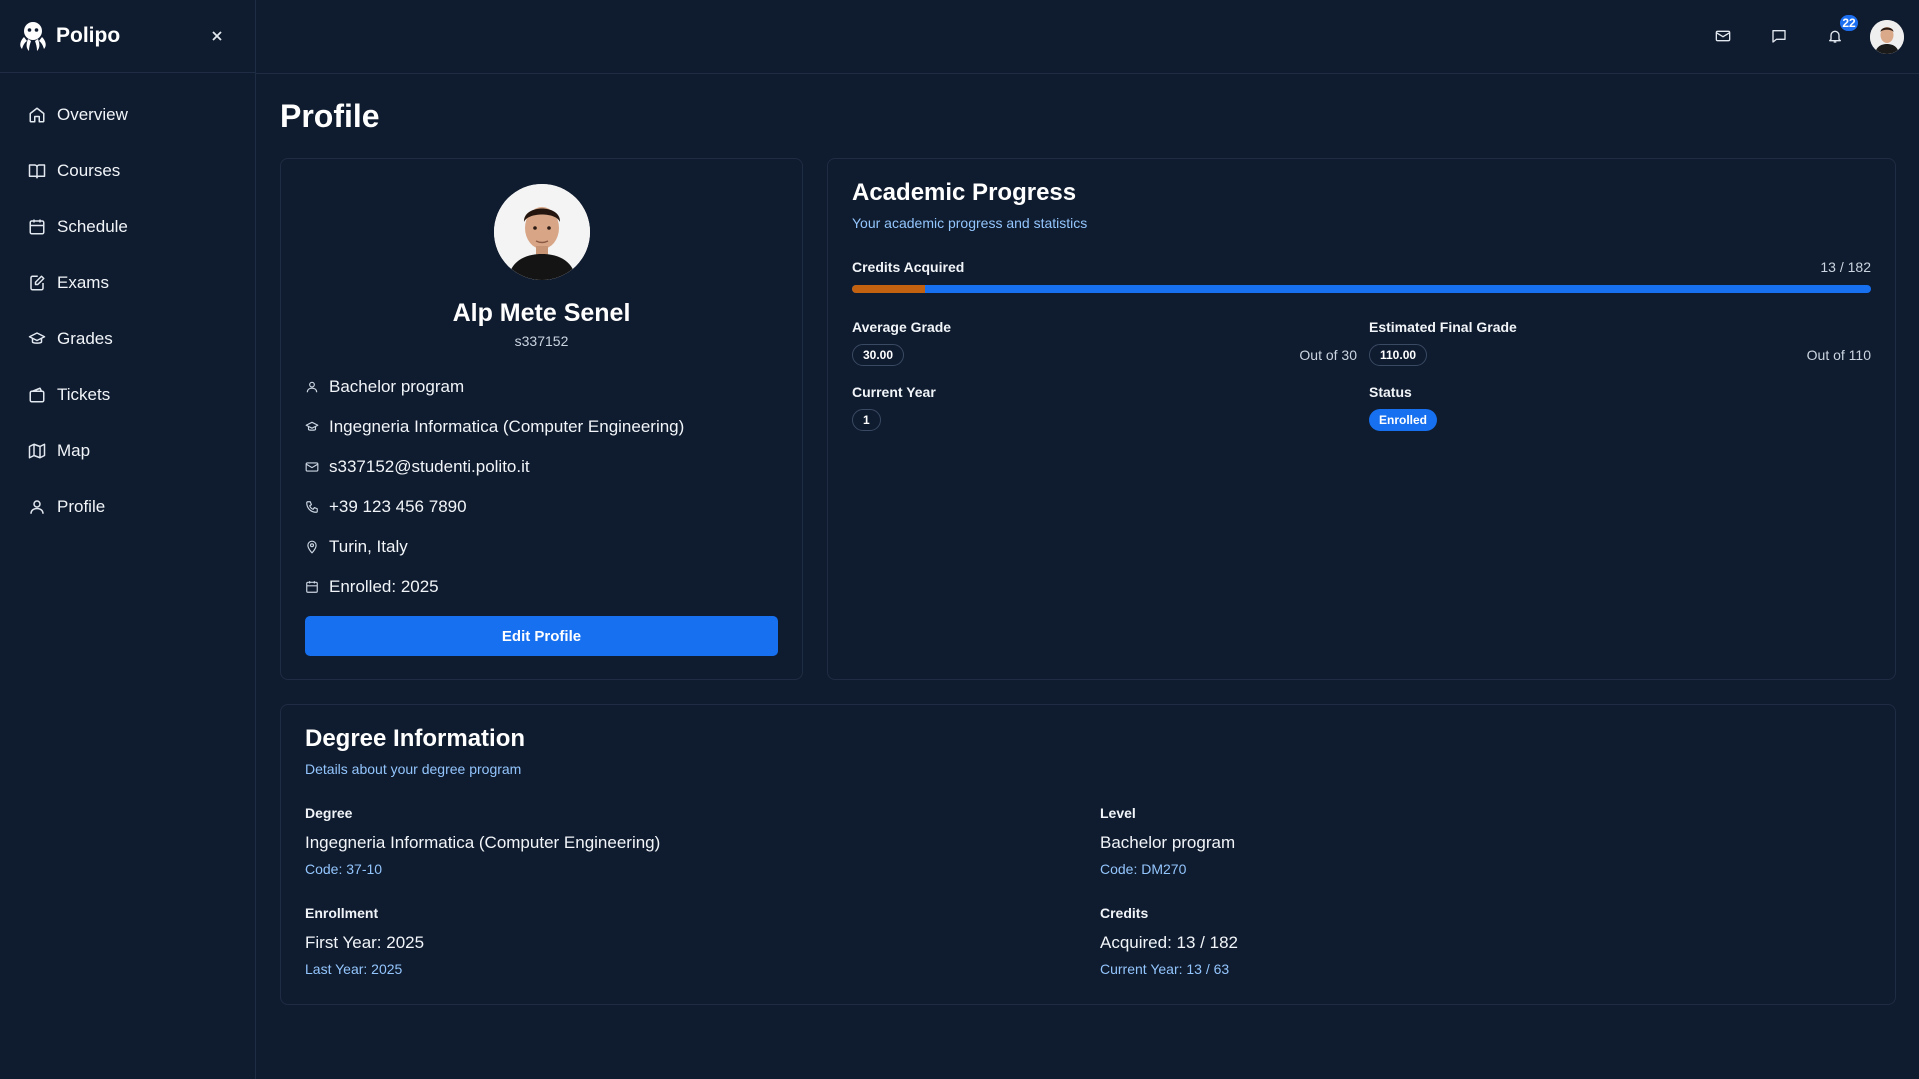 This screenshot has height=1079, width=1919. I want to click on sidebar-item-label: Map, so click(74, 450).